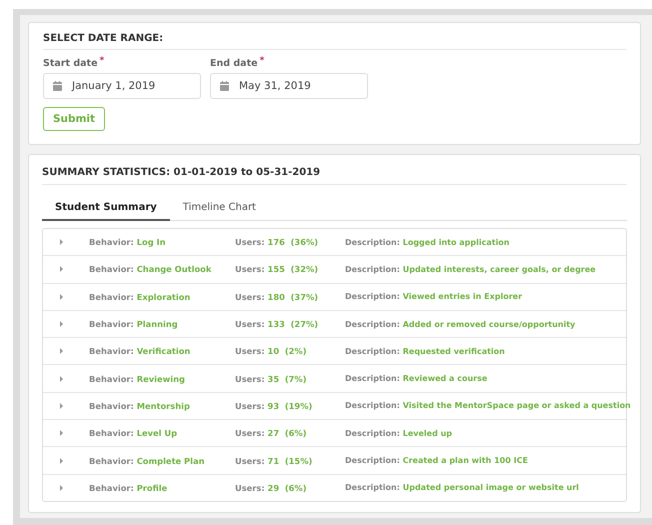 This screenshot has height=525, width=652. I want to click on table-cell-text: Behavior: Exploration, so click(140, 297).